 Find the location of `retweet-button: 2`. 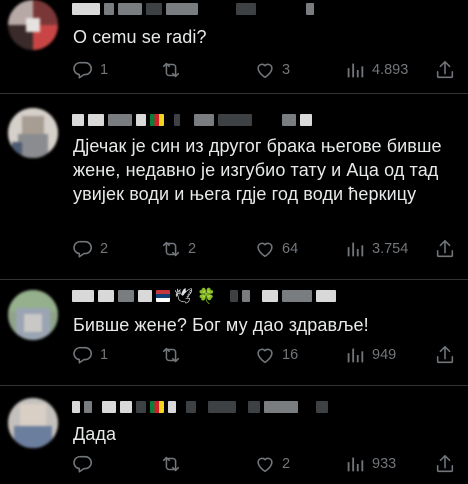

retweet-button: 2 is located at coordinates (178, 249).